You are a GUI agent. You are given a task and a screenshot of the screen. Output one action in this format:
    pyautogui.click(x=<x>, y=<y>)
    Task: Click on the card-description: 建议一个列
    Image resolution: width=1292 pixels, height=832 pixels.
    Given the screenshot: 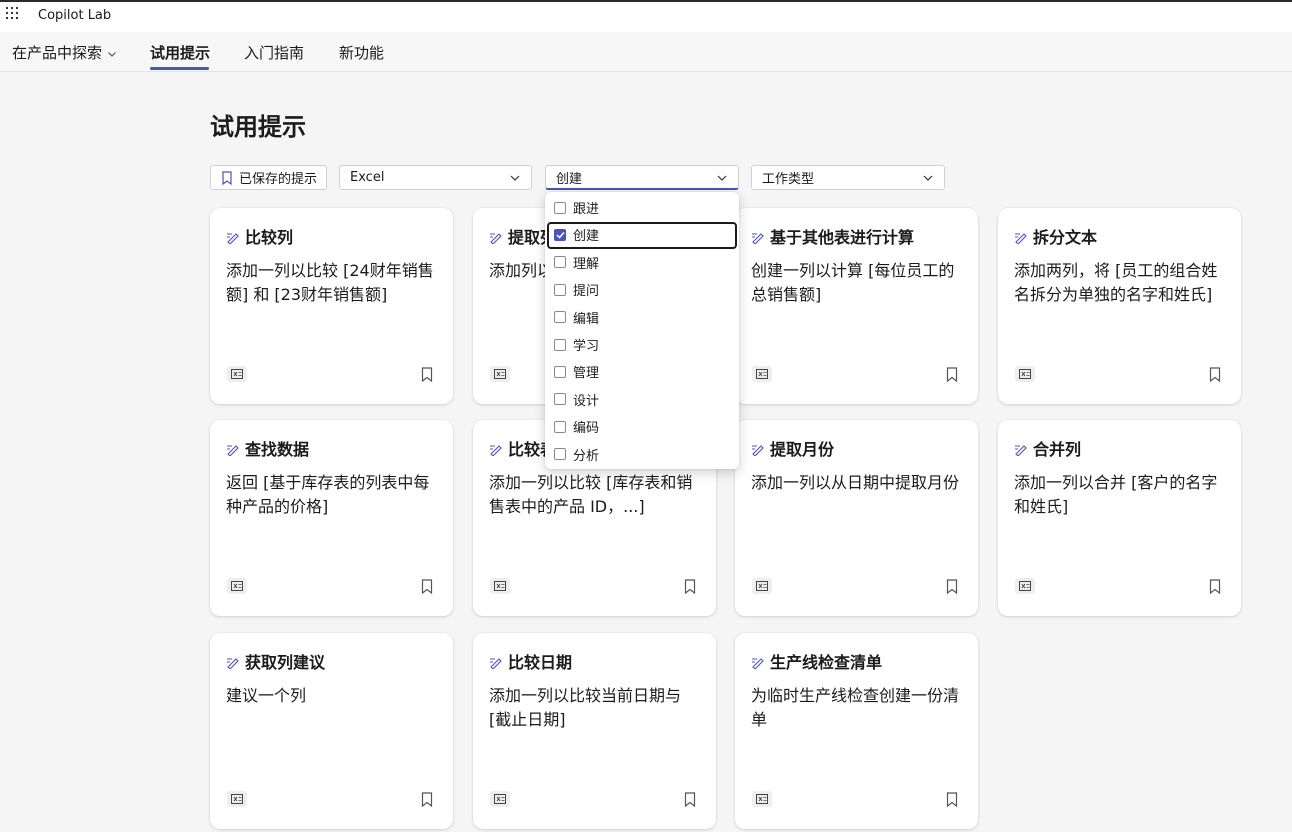 What is the action you would take?
    pyautogui.click(x=266, y=695)
    